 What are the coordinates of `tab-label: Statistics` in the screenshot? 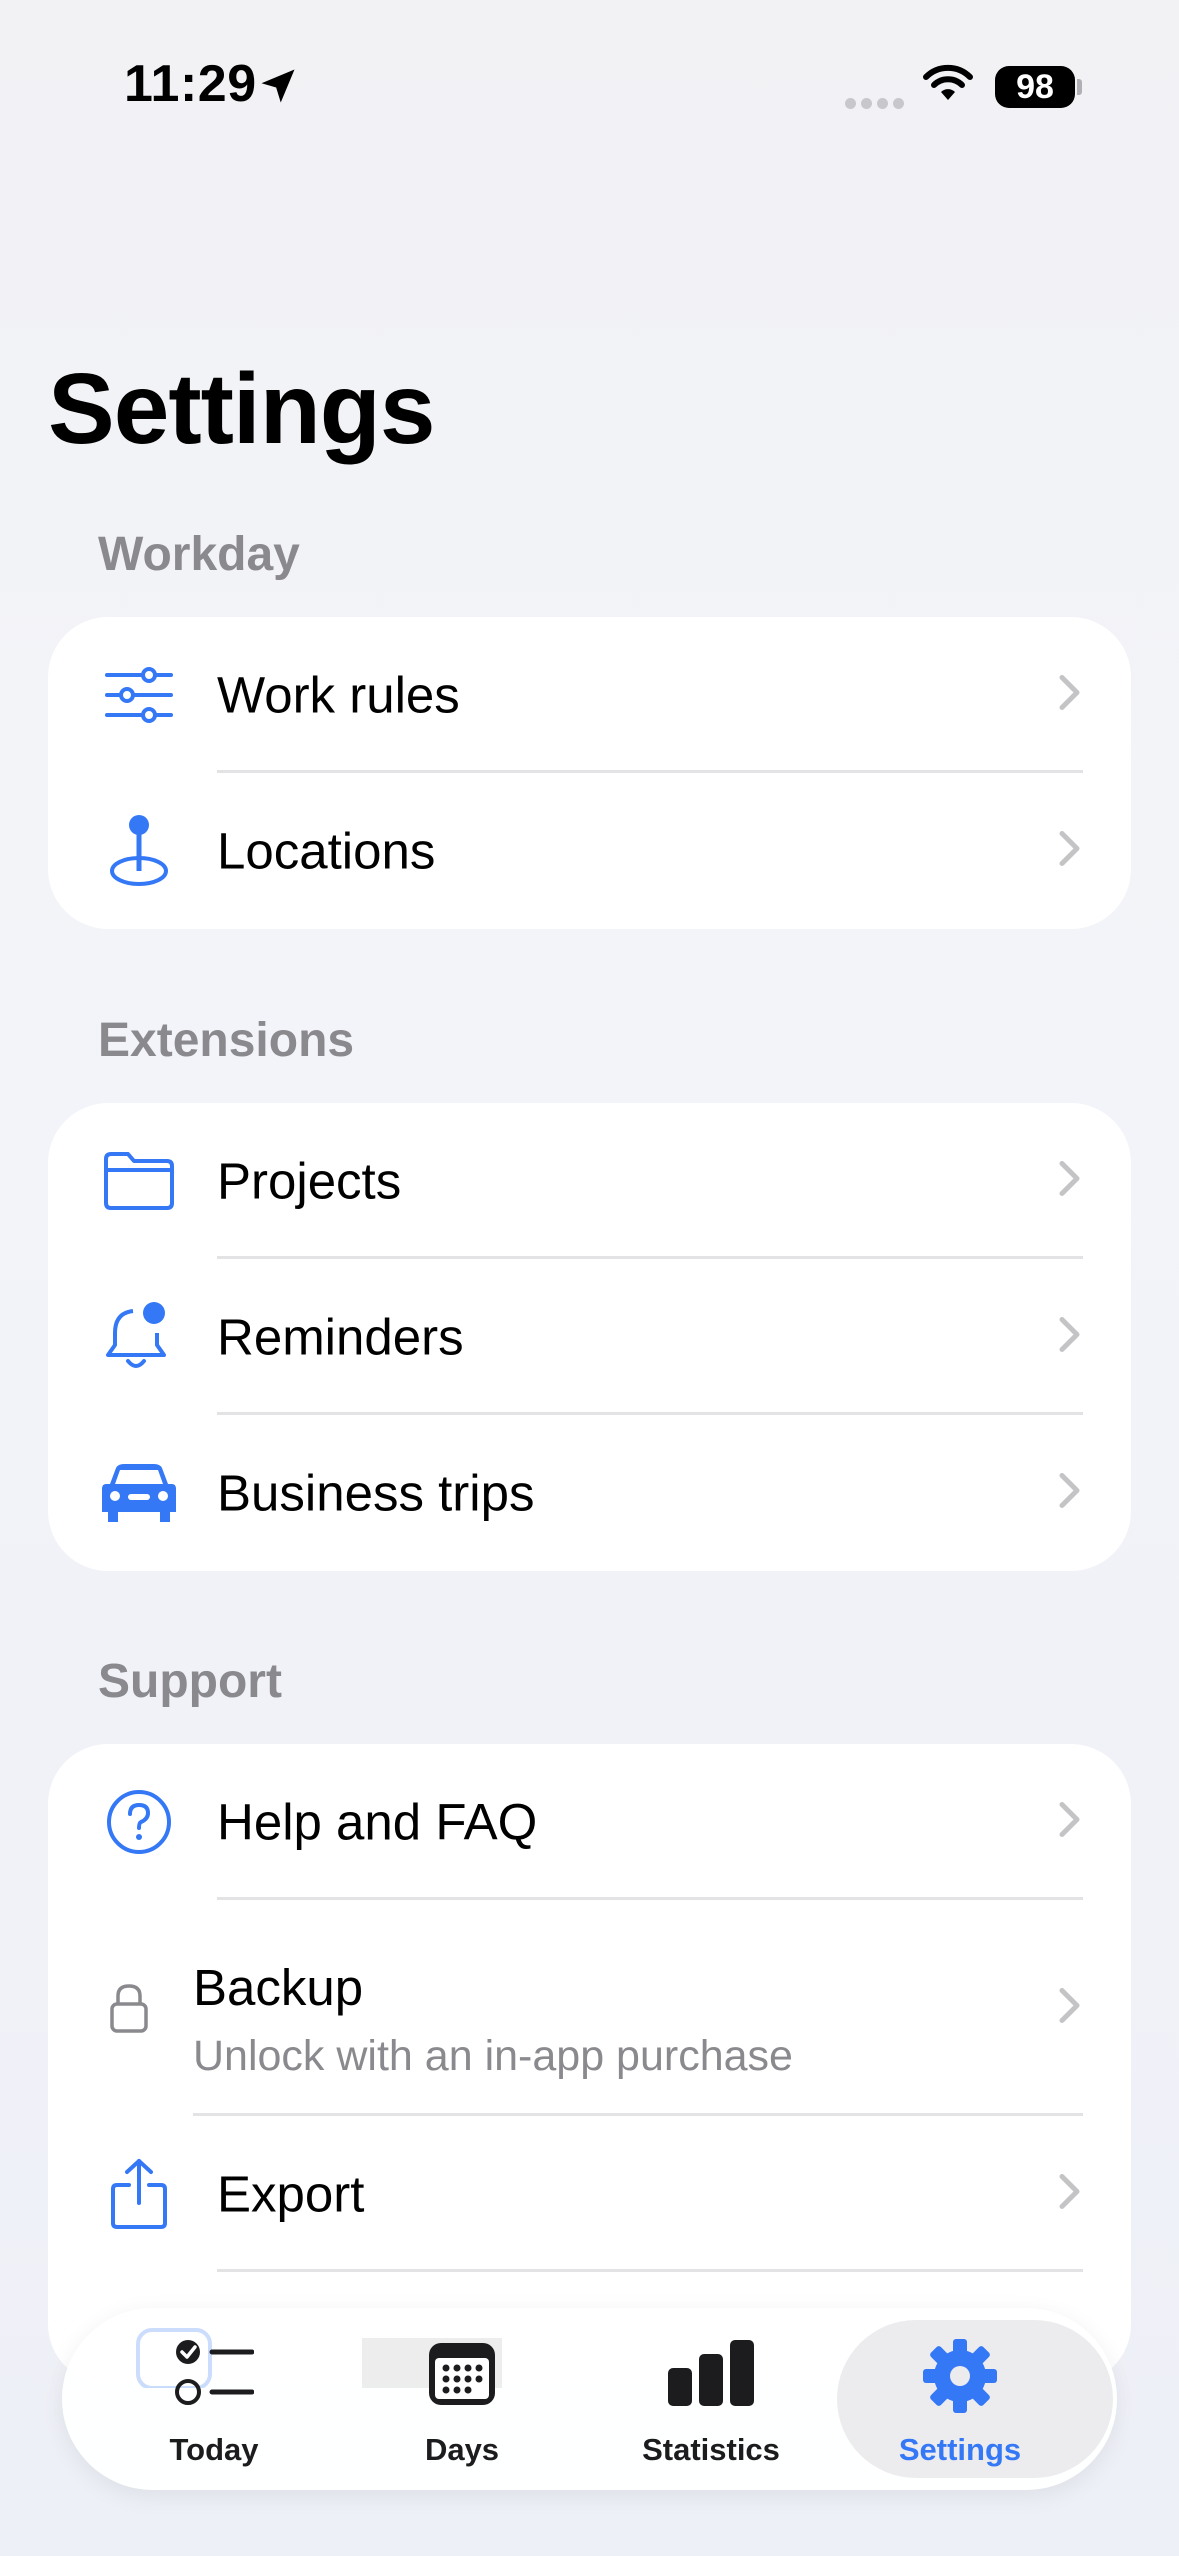 It's located at (711, 2449).